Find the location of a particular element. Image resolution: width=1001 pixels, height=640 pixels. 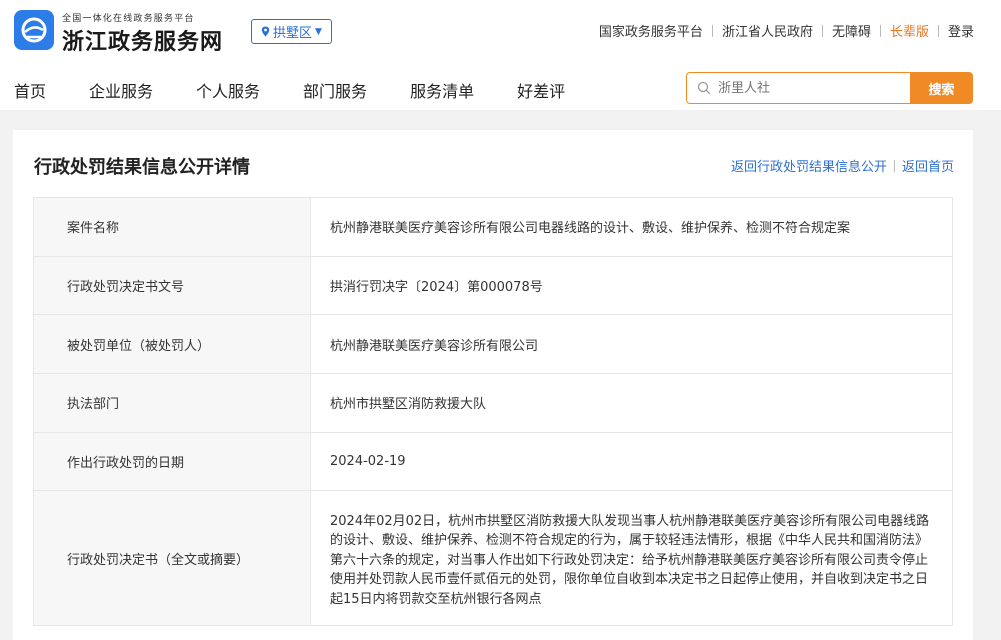

field-label: 执法部门 is located at coordinates (172, 403).